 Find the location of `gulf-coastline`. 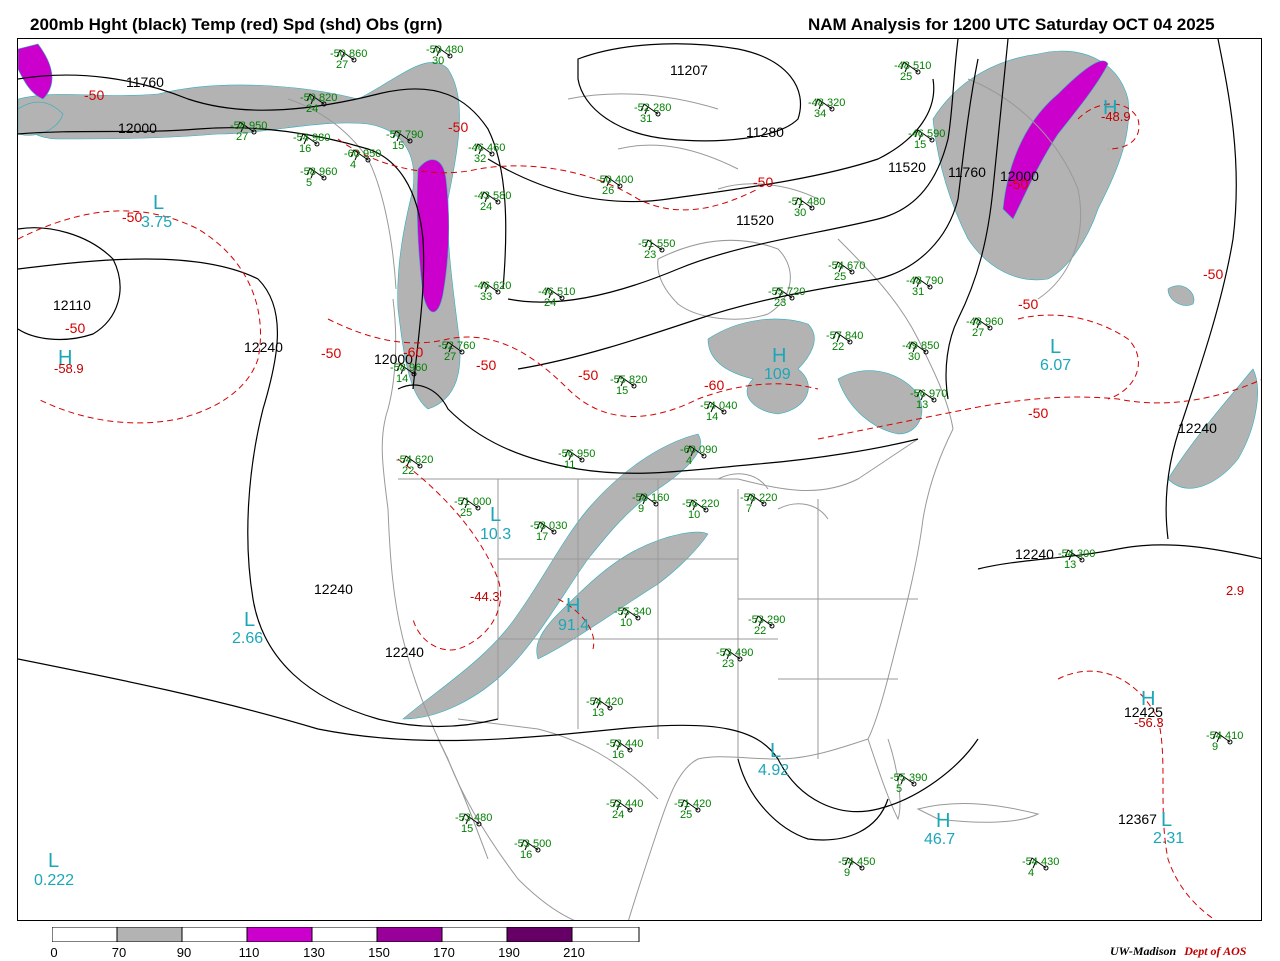

gulf-coastline is located at coordinates (748, 829).